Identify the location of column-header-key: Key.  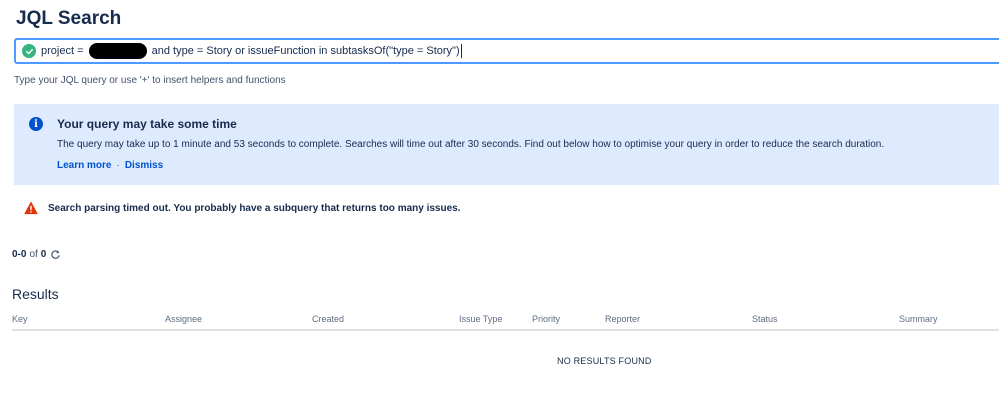
(20, 319).